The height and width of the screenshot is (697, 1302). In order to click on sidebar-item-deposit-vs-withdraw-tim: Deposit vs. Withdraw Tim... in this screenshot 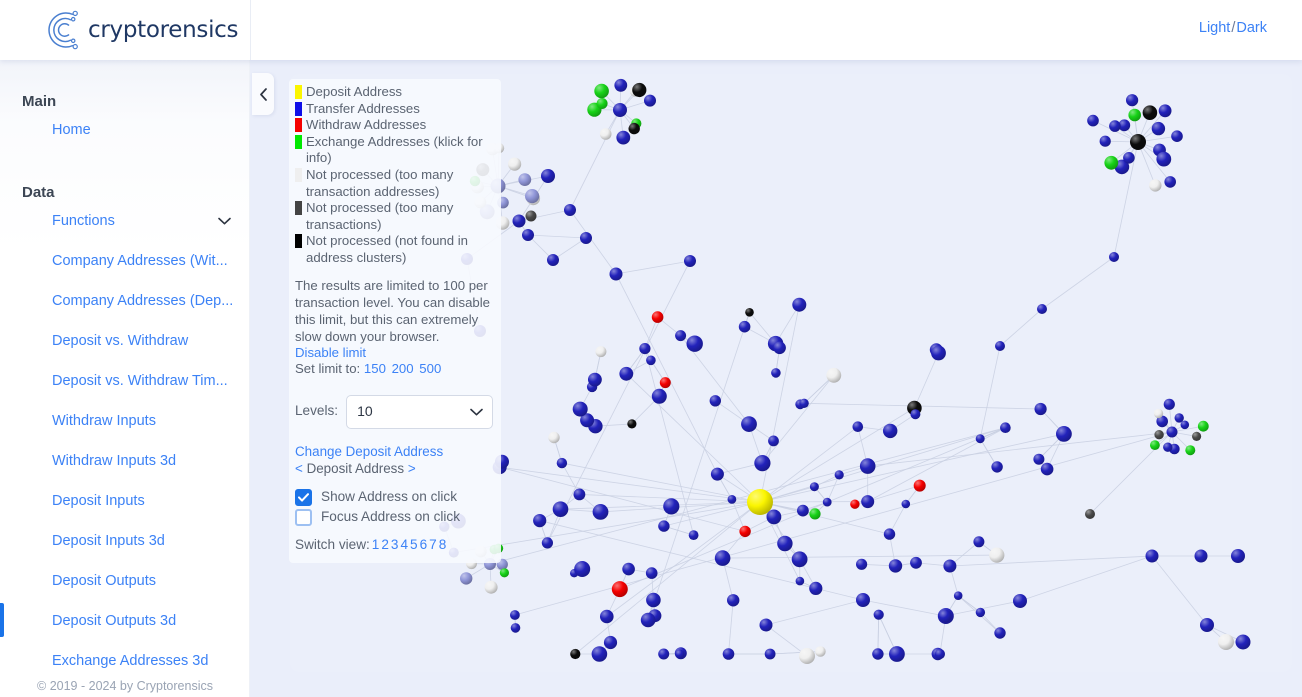, I will do `click(124, 381)`.